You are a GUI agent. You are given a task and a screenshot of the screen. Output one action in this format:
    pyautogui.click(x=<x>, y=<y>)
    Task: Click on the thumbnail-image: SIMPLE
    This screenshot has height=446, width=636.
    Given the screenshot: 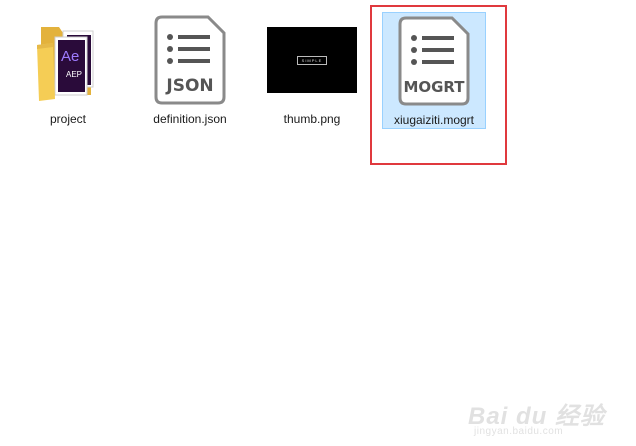 What is the action you would take?
    pyautogui.click(x=312, y=60)
    